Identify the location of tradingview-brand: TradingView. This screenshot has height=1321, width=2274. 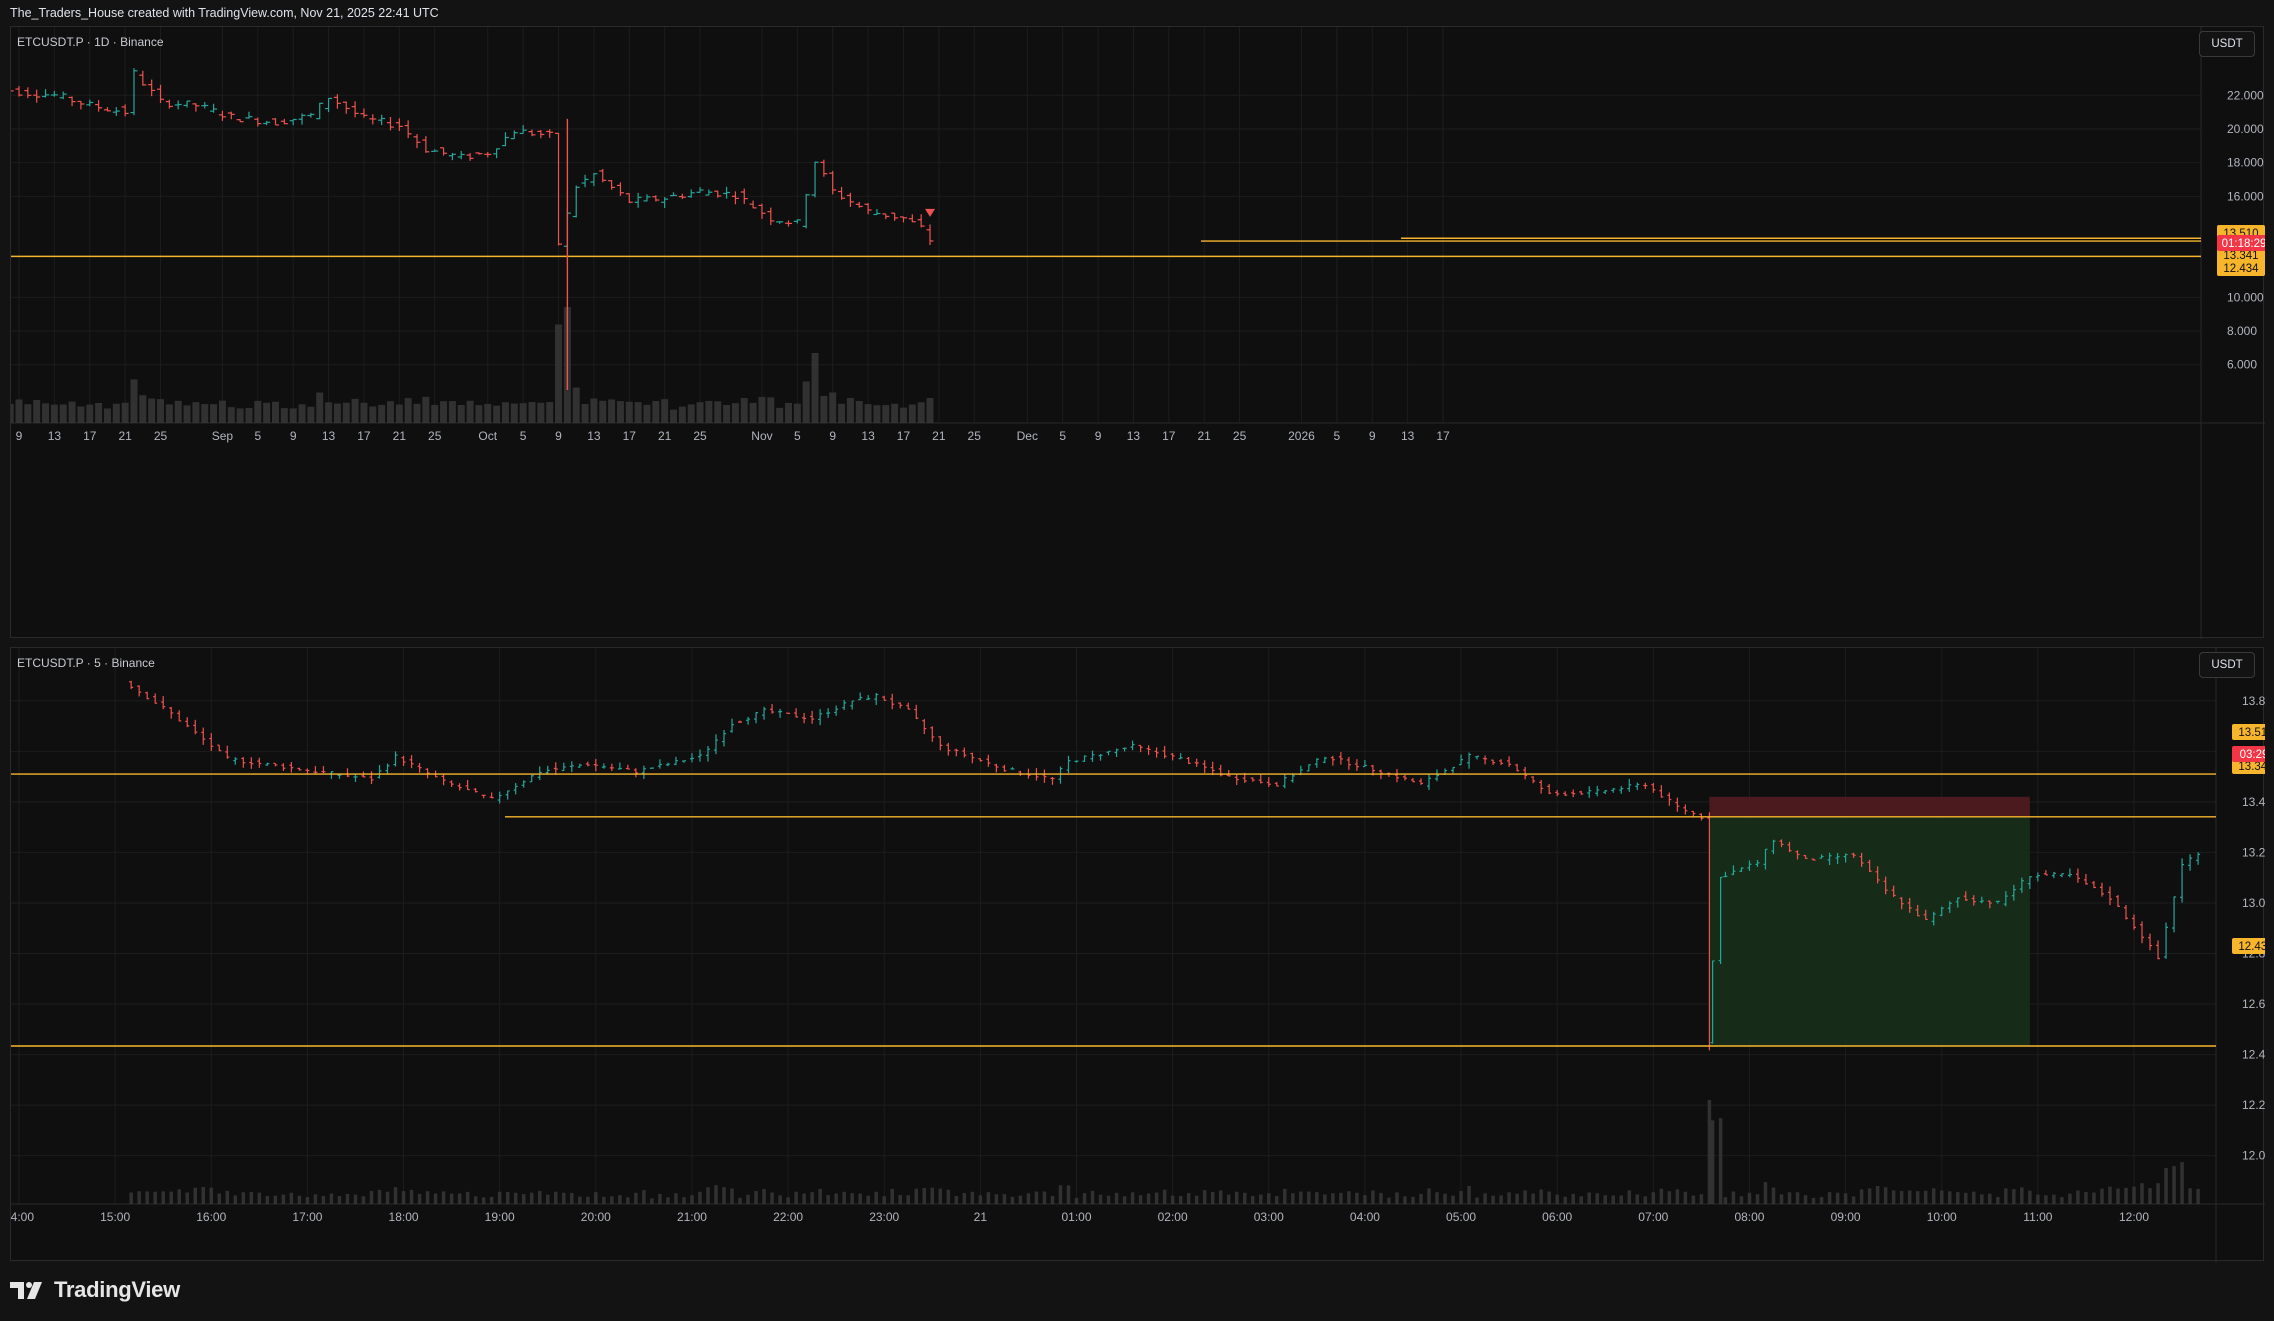
(95, 1290).